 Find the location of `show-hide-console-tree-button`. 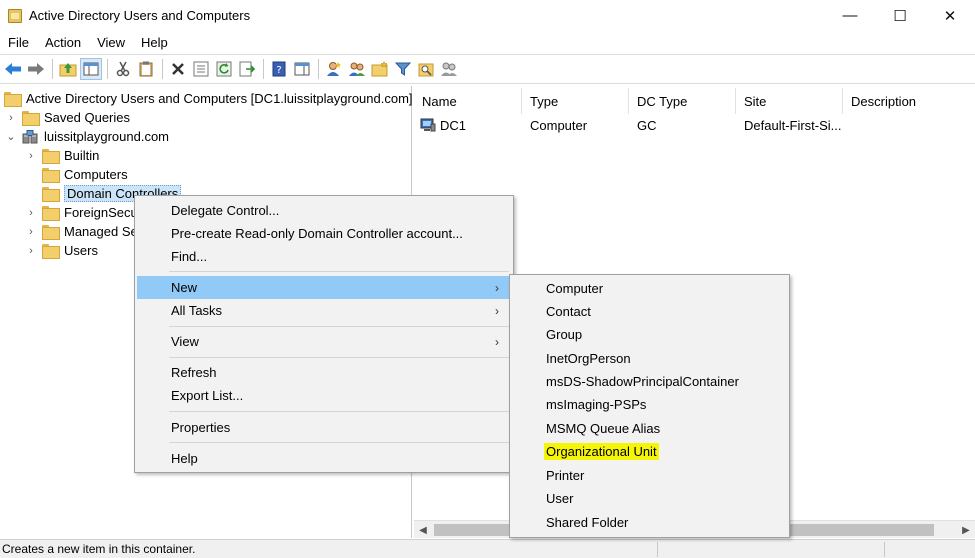

show-hide-console-tree-button is located at coordinates (91, 69).